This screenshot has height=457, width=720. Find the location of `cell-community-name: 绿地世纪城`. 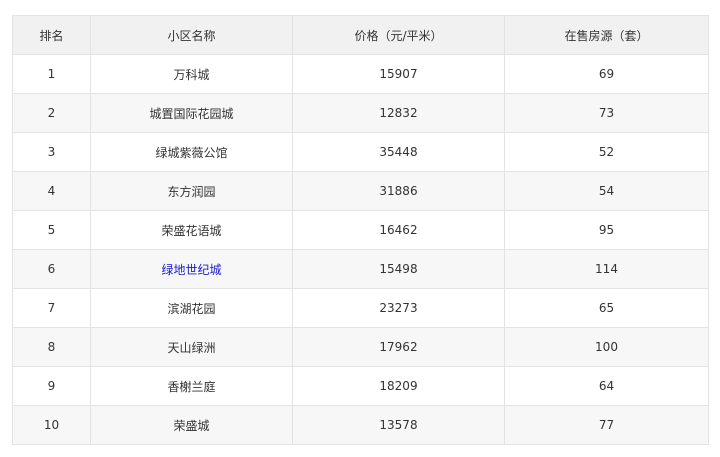

cell-community-name: 绿地世纪城 is located at coordinates (191, 269).